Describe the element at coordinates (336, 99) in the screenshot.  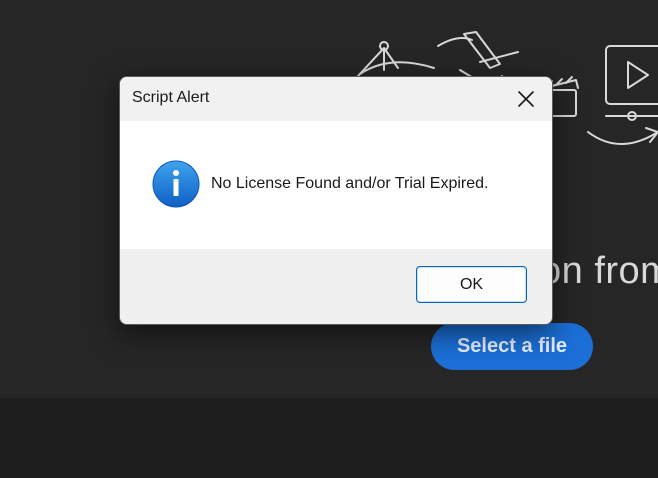
I see `dialog-title-bar: Script Alert` at that location.